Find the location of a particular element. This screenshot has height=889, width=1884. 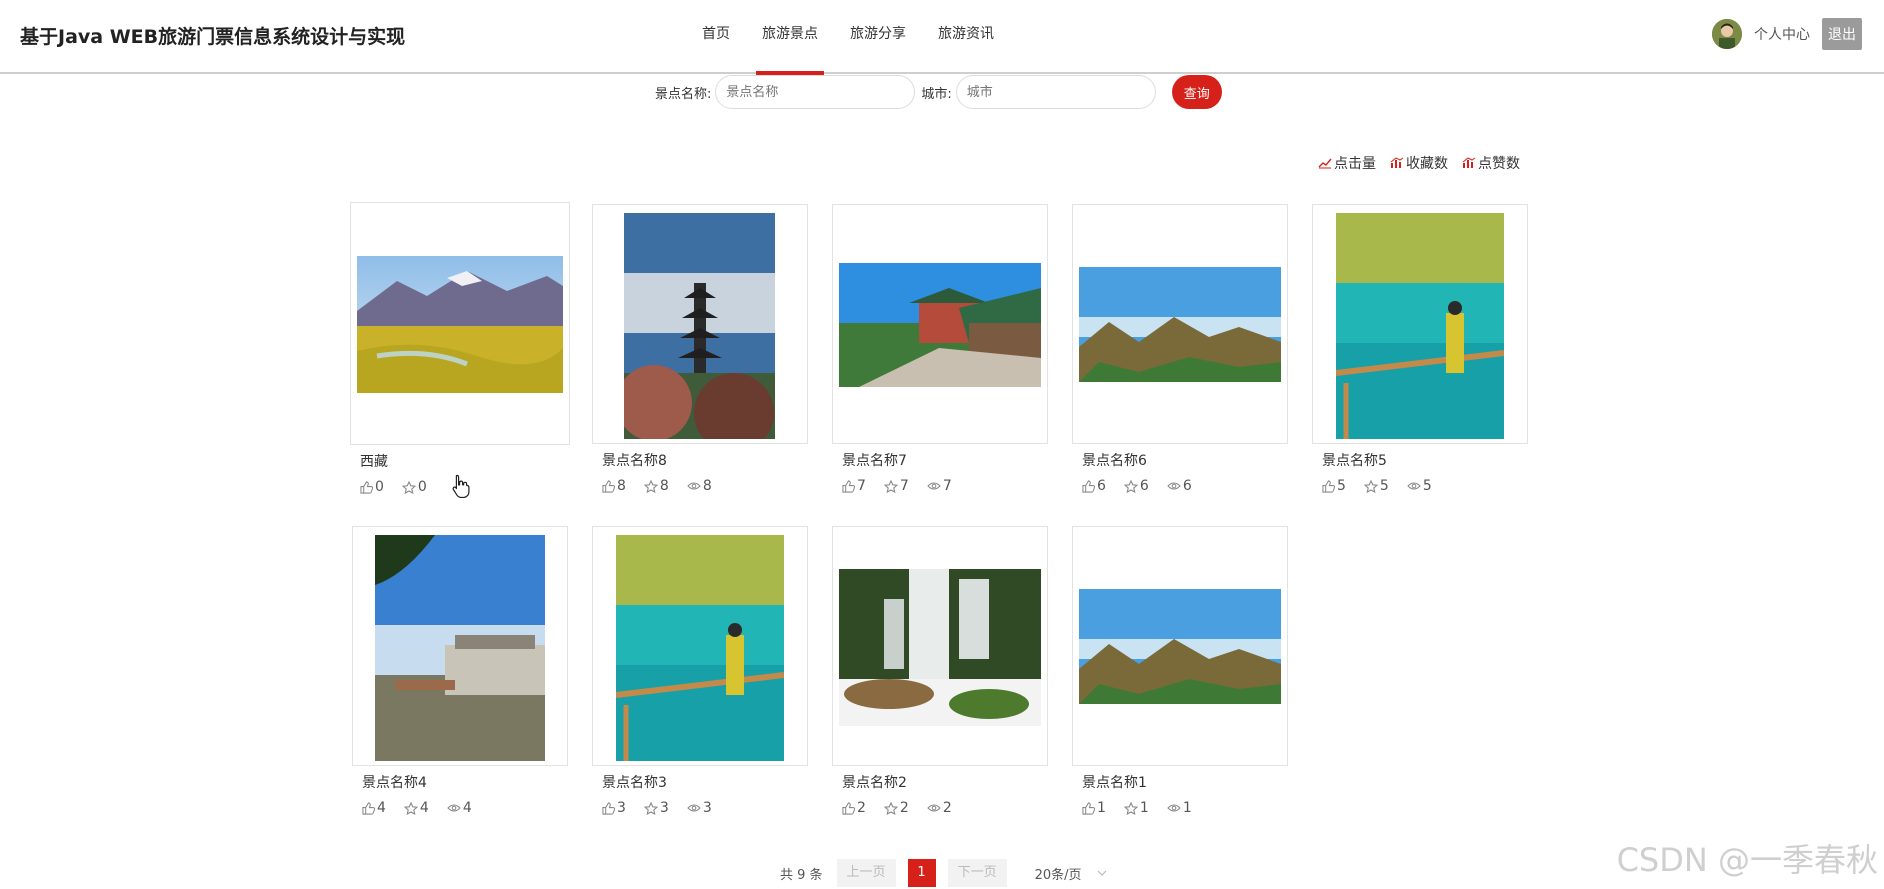

favorites-stat: 4 is located at coordinates (416, 808).